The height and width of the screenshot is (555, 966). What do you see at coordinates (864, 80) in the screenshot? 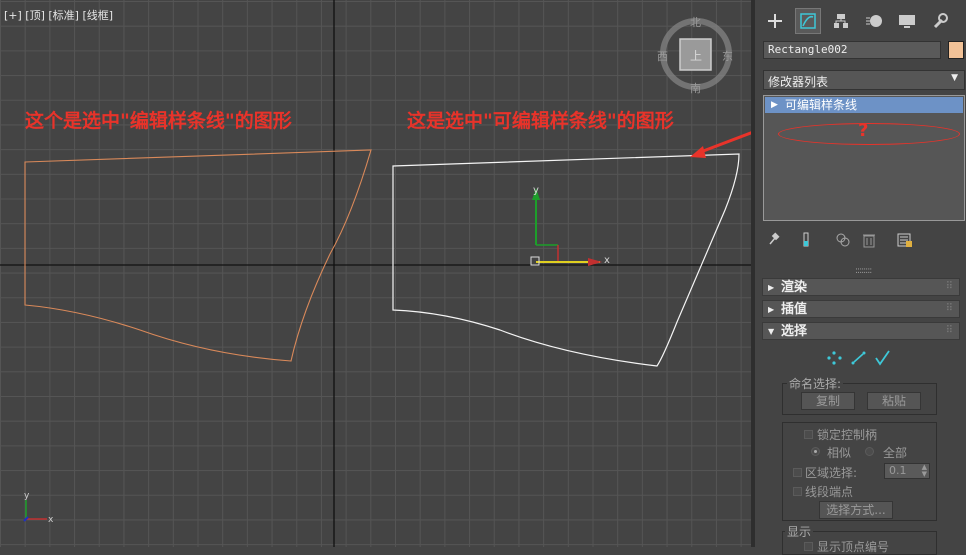
I see `modifier-list-dropdown: 修改器列表 ▼` at bounding box center [864, 80].